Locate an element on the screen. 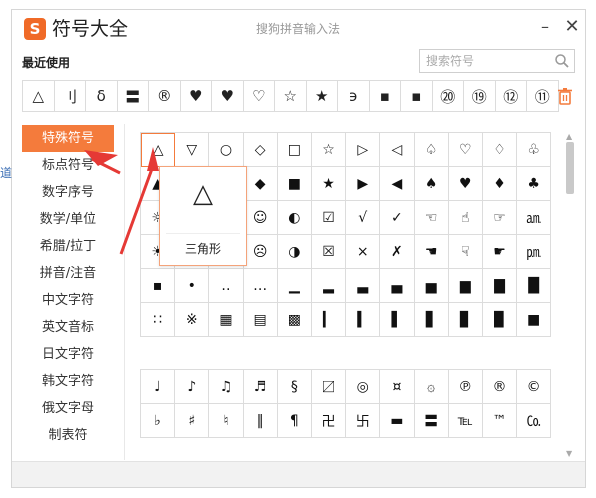  symbol-cell: ‖ is located at coordinates (260, 421).